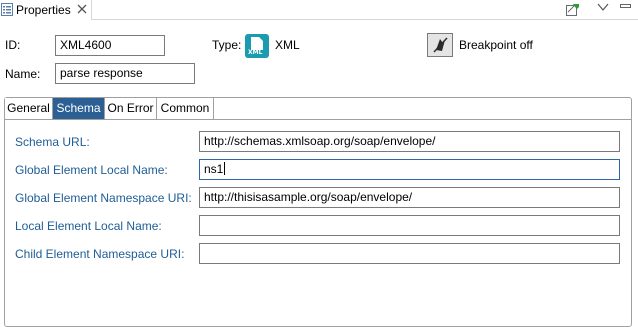 This screenshot has height=327, width=638. I want to click on name-label: Name:, so click(23, 74).